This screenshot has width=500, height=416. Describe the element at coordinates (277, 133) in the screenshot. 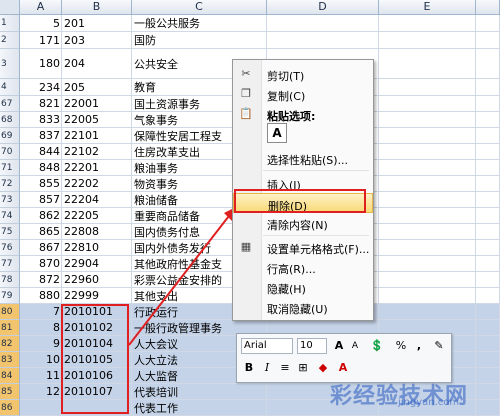

I see `paste-values-button: A` at that location.